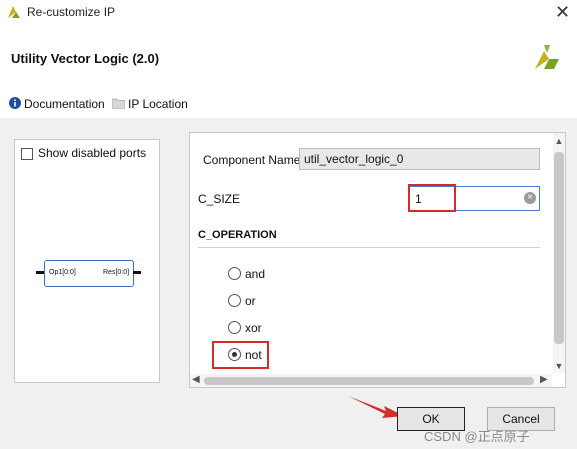 This screenshot has width=577, height=449. What do you see at coordinates (477, 436) in the screenshot?
I see `watermark: CSDN @正点原子` at bounding box center [477, 436].